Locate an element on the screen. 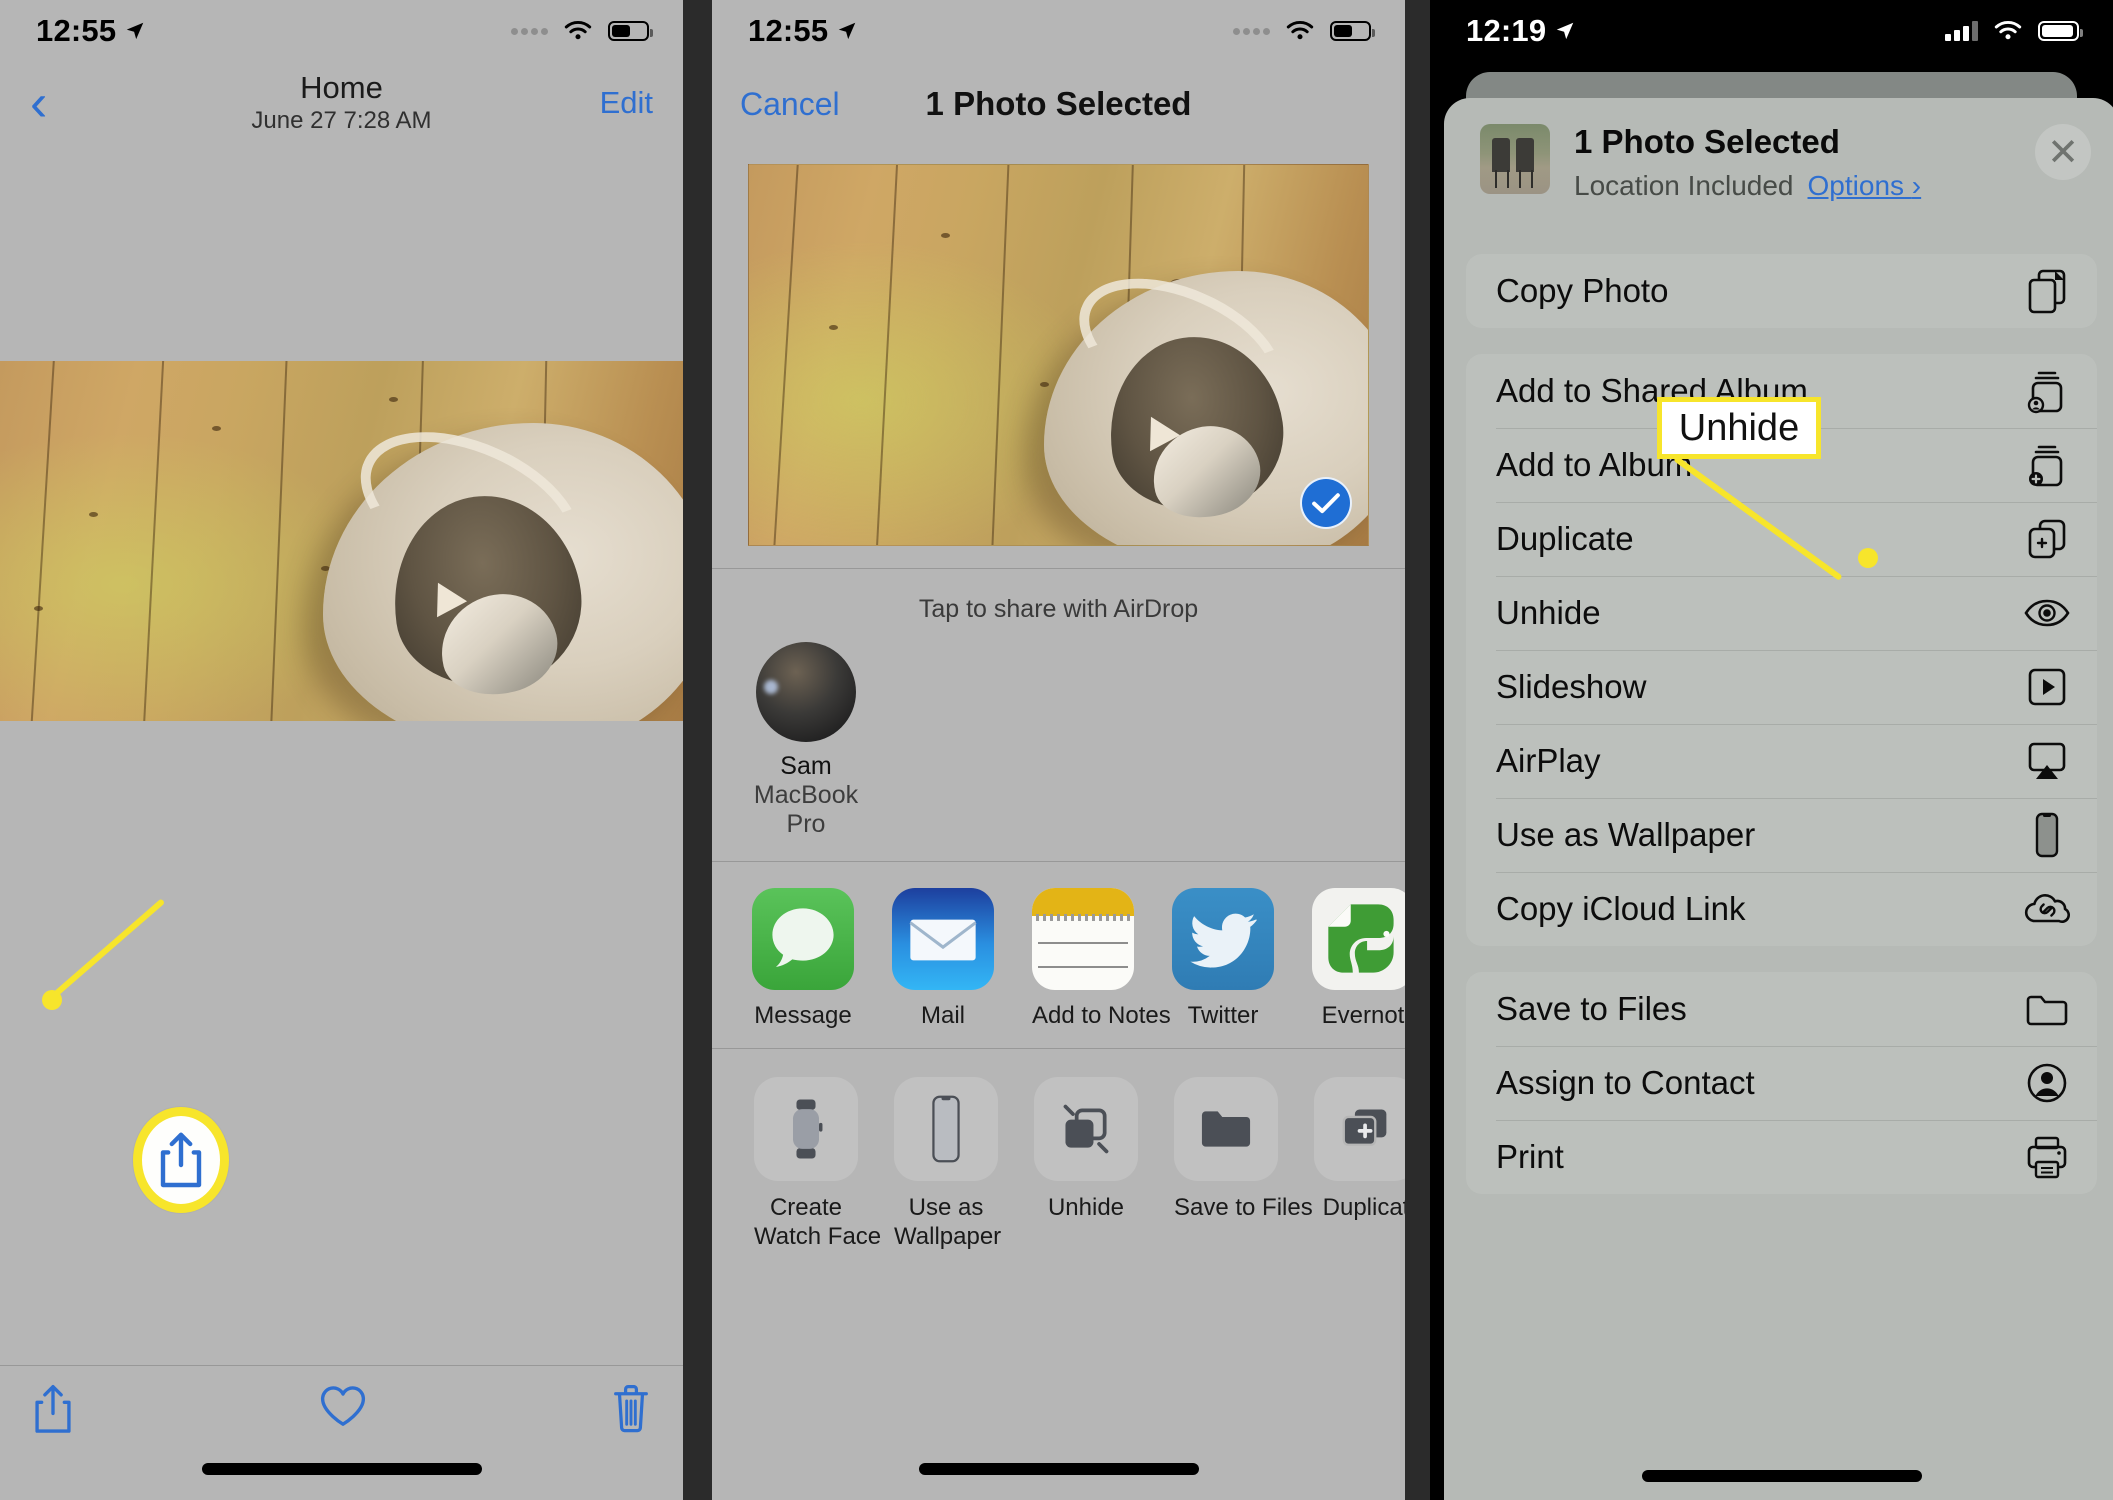 This screenshot has width=2113, height=1500. iphone-icon is located at coordinates (2047, 835).